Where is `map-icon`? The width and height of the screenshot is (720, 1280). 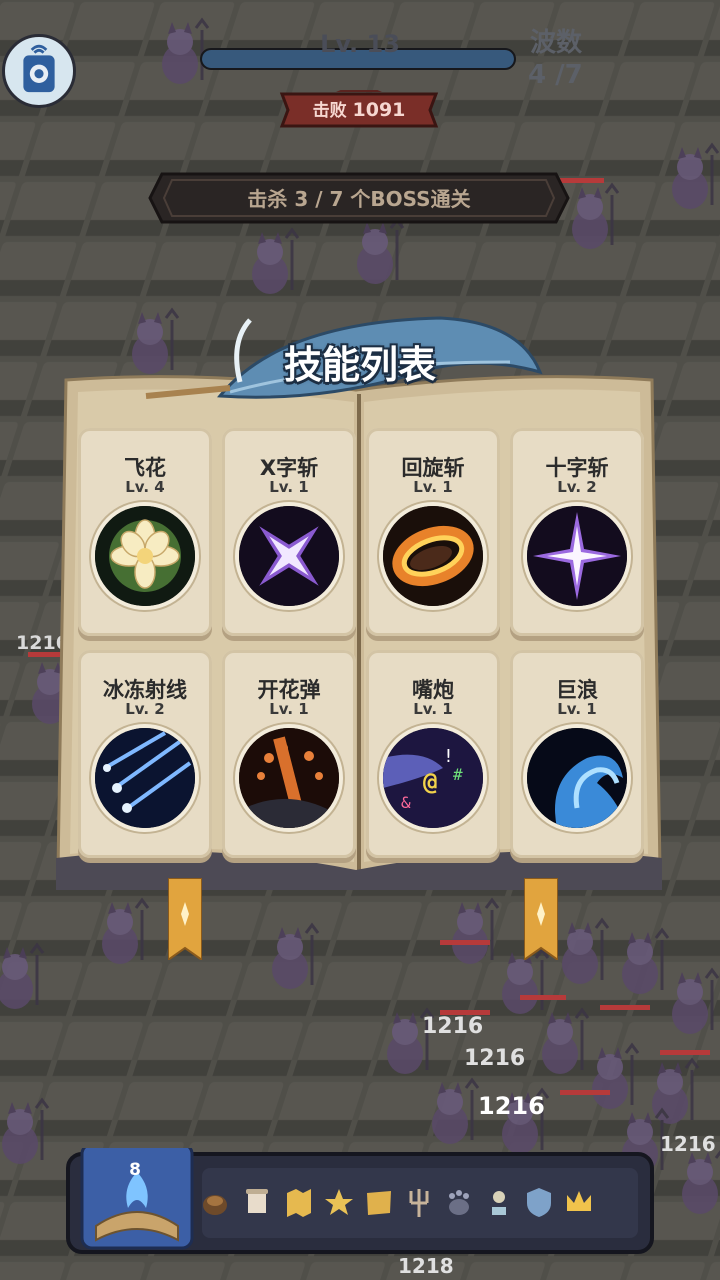 map-icon is located at coordinates (299, 1202).